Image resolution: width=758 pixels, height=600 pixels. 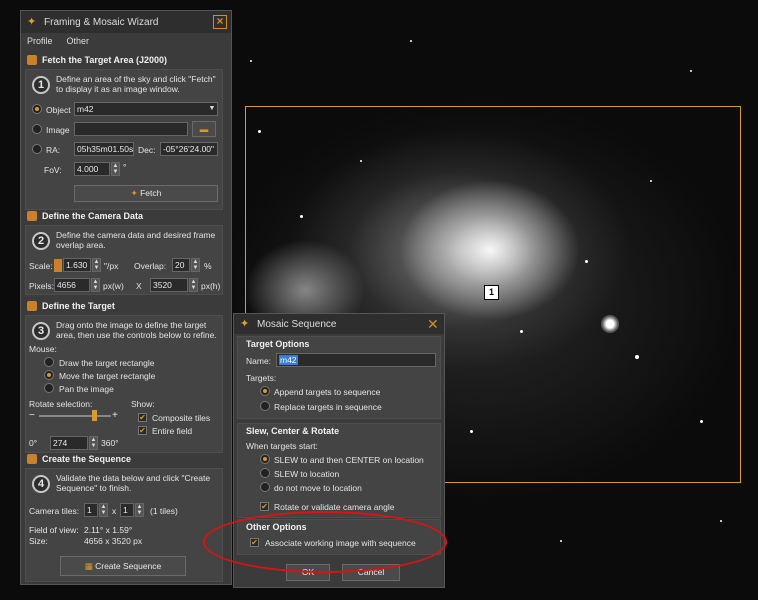 I want to click on slew-only-label: SLEW to location, so click(x=307, y=474).